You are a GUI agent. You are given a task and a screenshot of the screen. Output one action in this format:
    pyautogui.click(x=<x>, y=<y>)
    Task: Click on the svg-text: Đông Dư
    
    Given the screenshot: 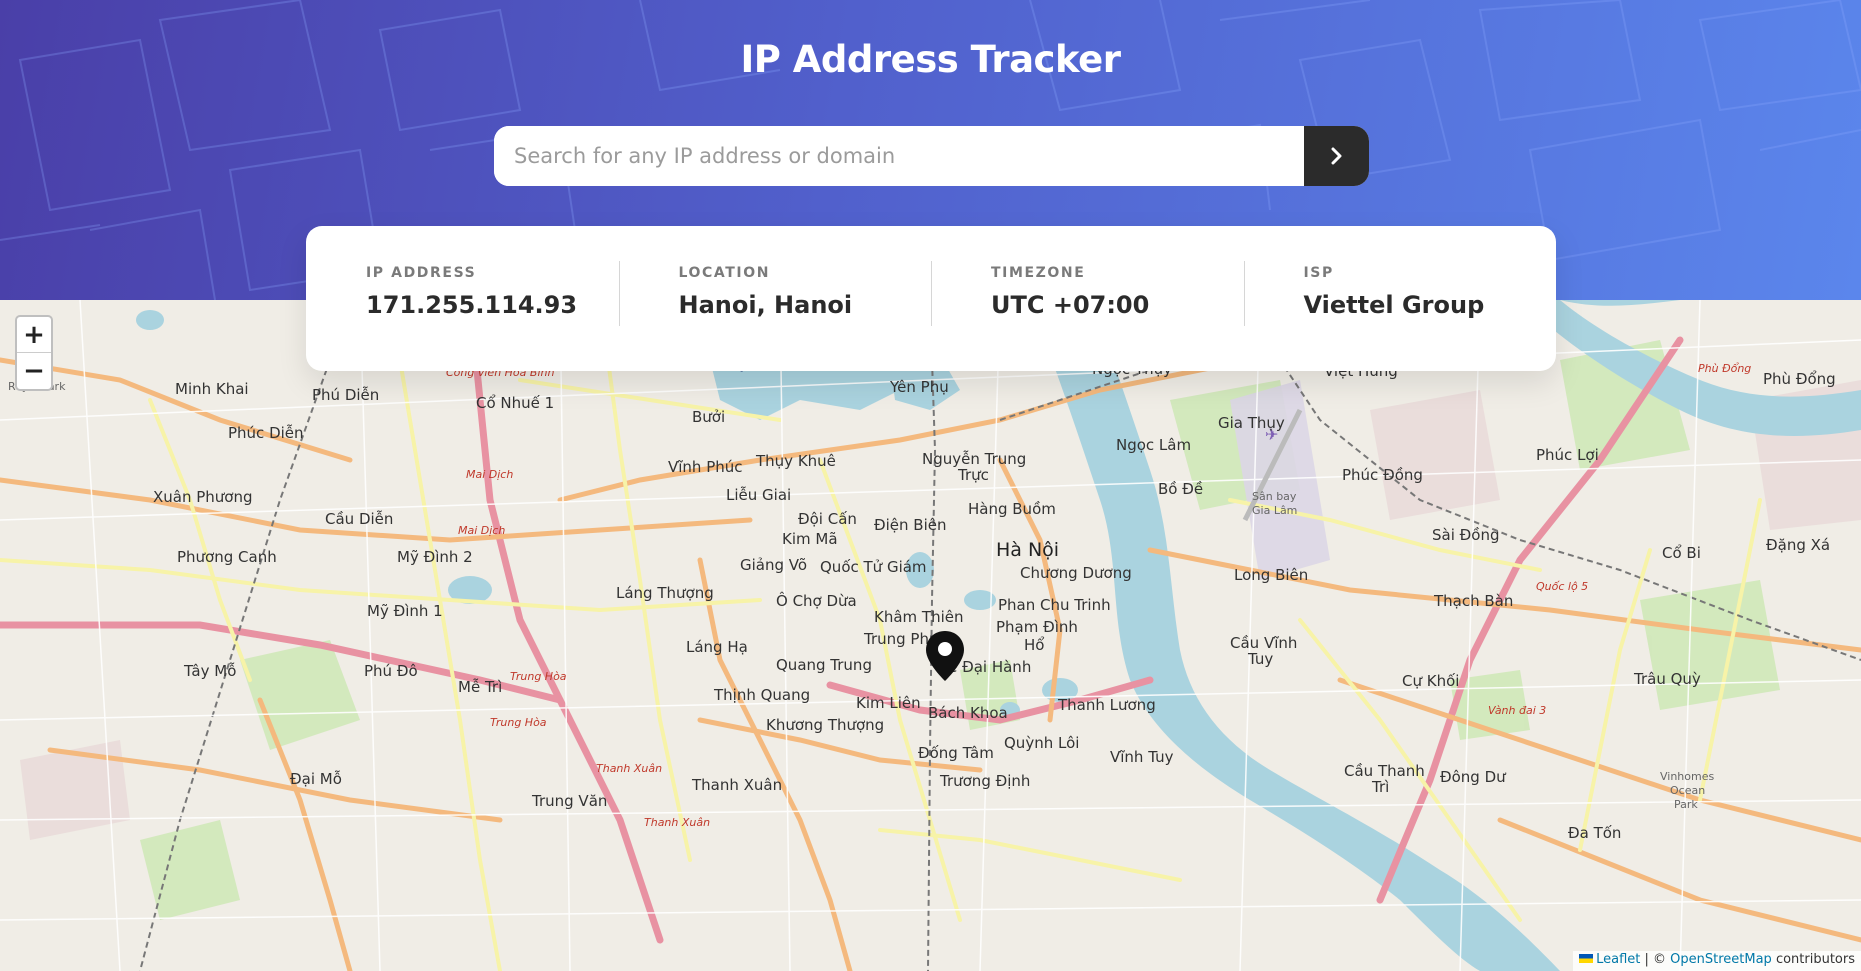 What is the action you would take?
    pyautogui.click(x=1473, y=777)
    